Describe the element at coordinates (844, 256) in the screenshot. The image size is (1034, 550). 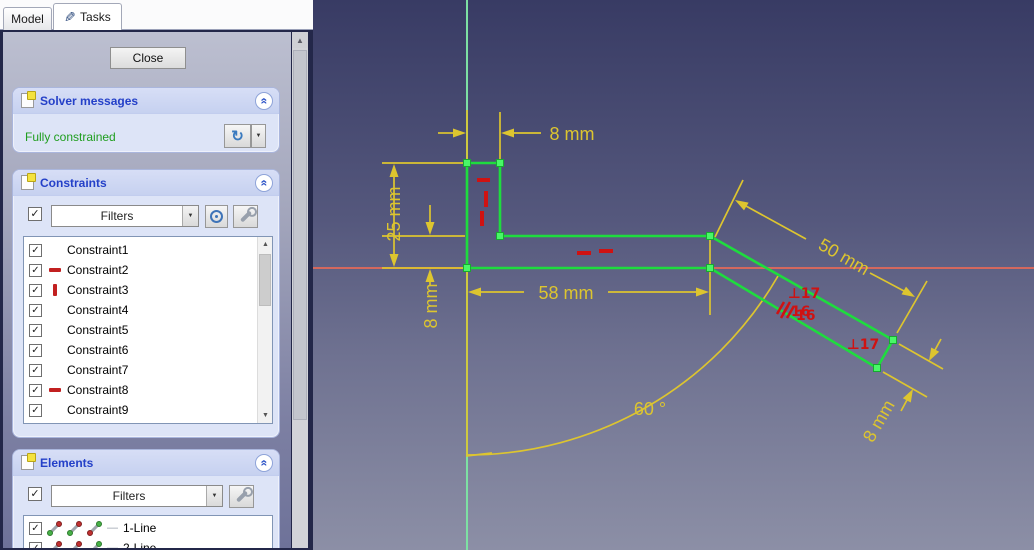
I see `dim-label-angled-length: 50 mm` at that location.